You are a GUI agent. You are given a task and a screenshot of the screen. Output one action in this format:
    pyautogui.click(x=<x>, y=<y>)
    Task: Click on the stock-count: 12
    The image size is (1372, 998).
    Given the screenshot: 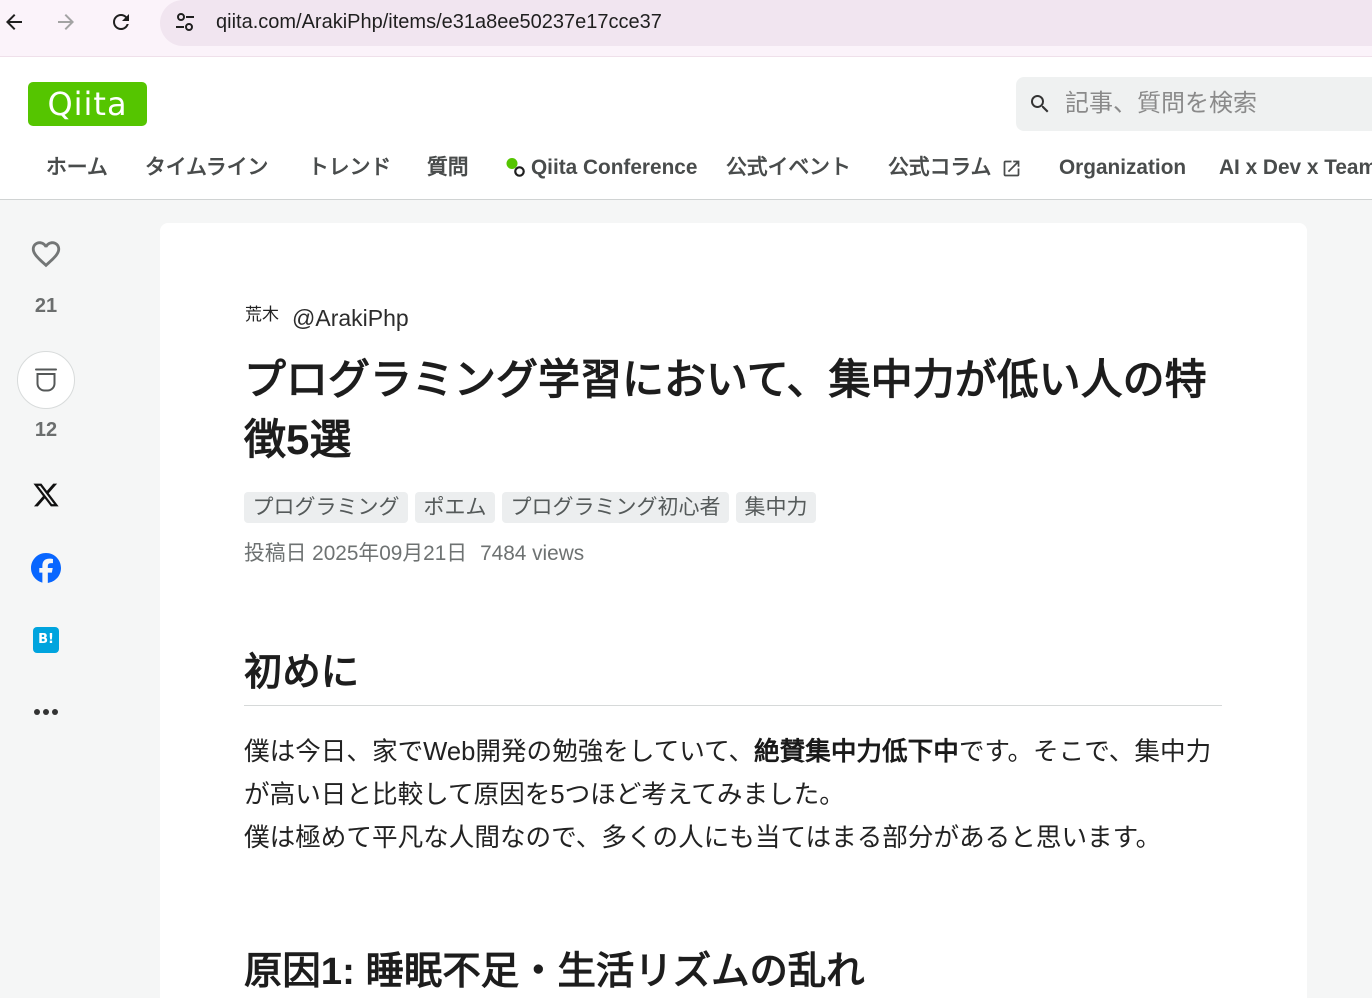 What is the action you would take?
    pyautogui.click(x=46, y=430)
    